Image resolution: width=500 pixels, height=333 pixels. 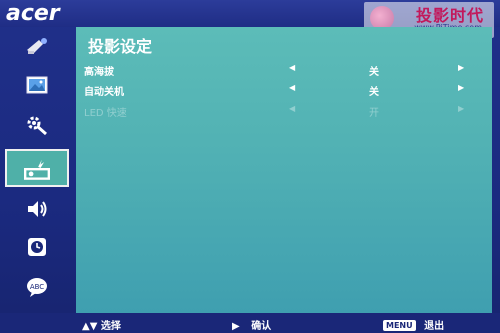 I want to click on sidebar-item-language: ABC, so click(x=37, y=287).